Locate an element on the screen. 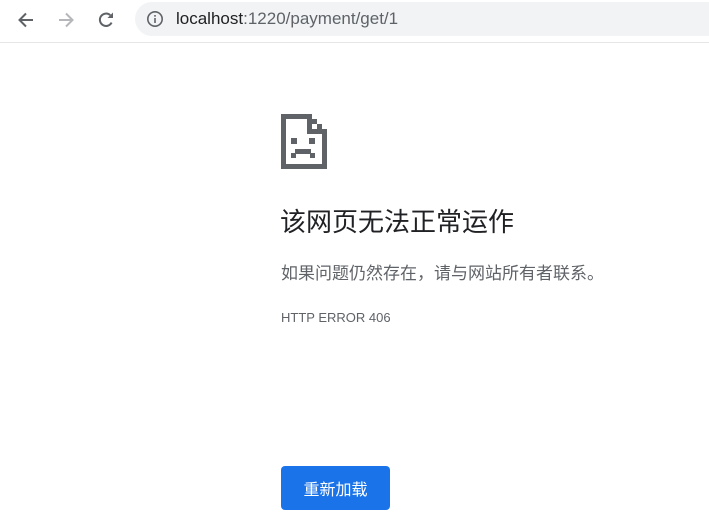  sad-page-icon is located at coordinates (304, 141).